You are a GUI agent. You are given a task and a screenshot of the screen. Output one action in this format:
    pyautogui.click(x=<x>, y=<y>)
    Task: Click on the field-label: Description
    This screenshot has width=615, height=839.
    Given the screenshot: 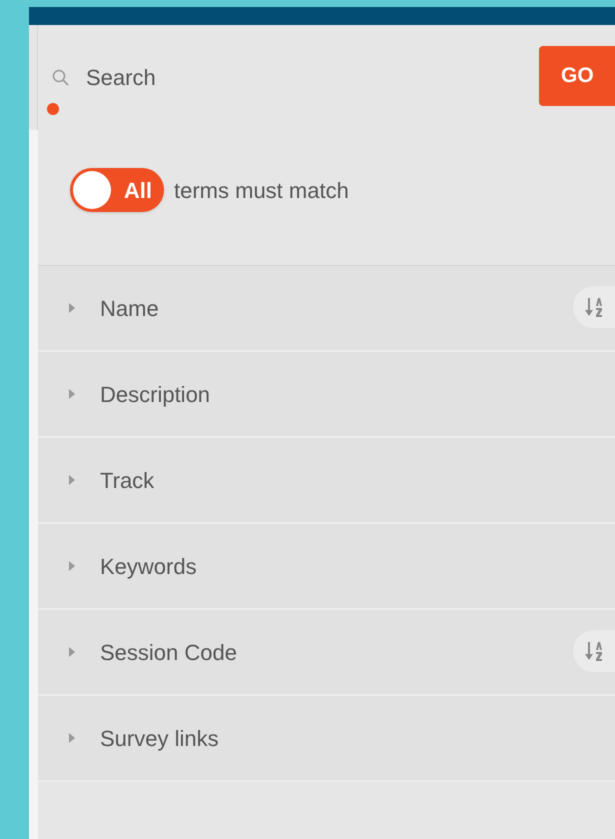 What is the action you would take?
    pyautogui.click(x=156, y=394)
    